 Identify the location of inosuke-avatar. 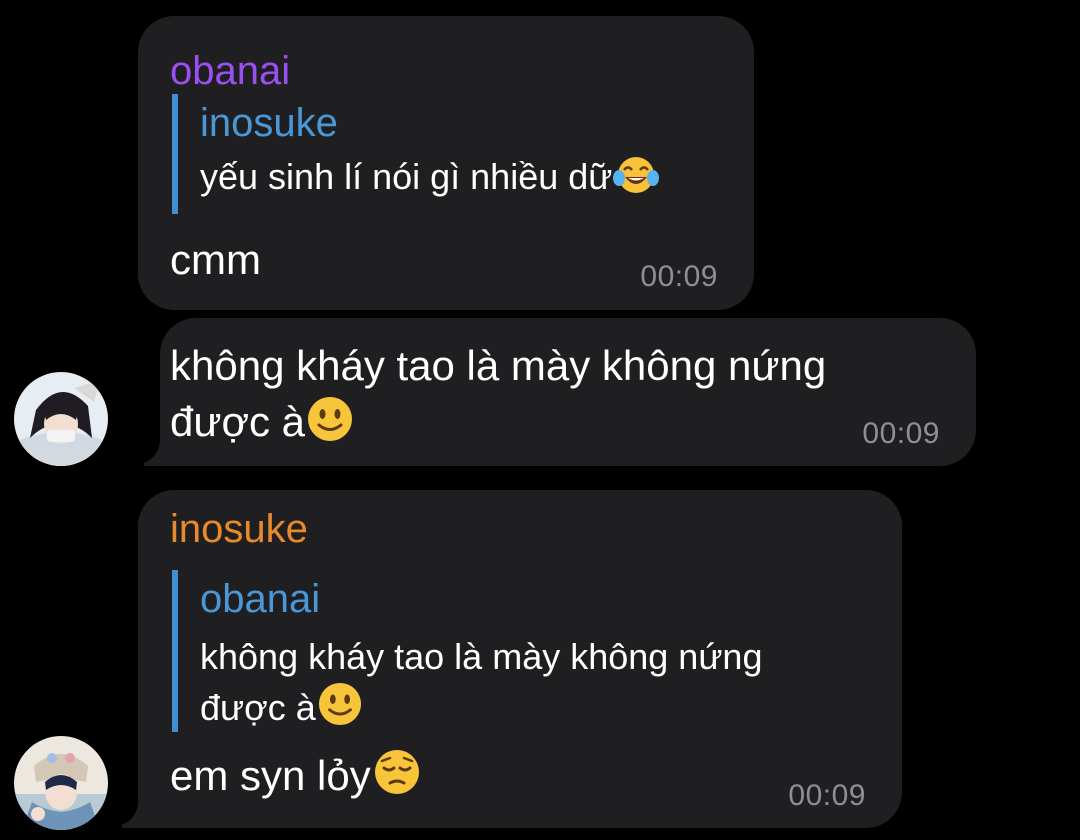
(61, 783).